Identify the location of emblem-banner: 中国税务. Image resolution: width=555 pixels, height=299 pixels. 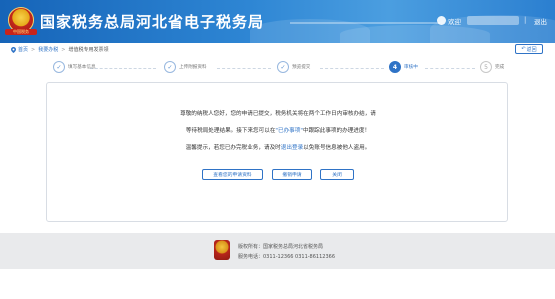
(21, 32).